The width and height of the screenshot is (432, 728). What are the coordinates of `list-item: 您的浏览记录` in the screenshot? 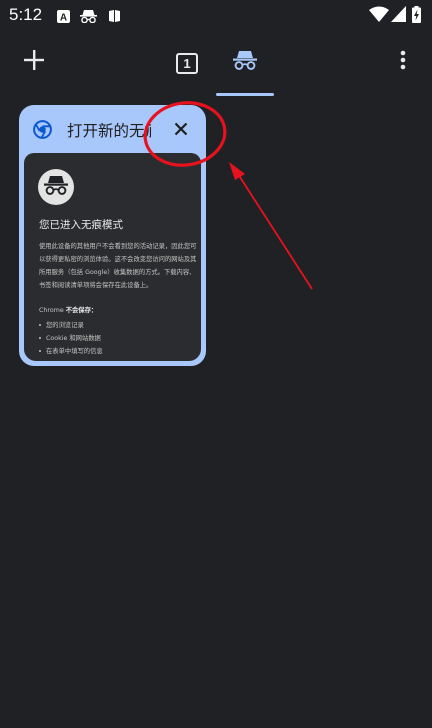 It's located at (118, 325).